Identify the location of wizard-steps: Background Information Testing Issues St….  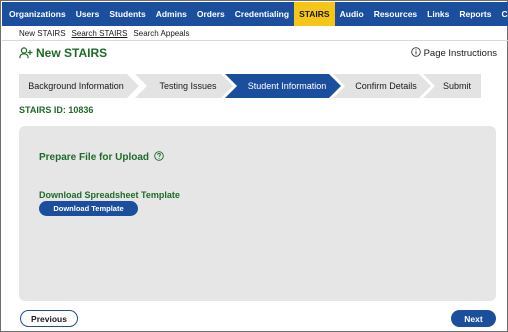
(250, 86).